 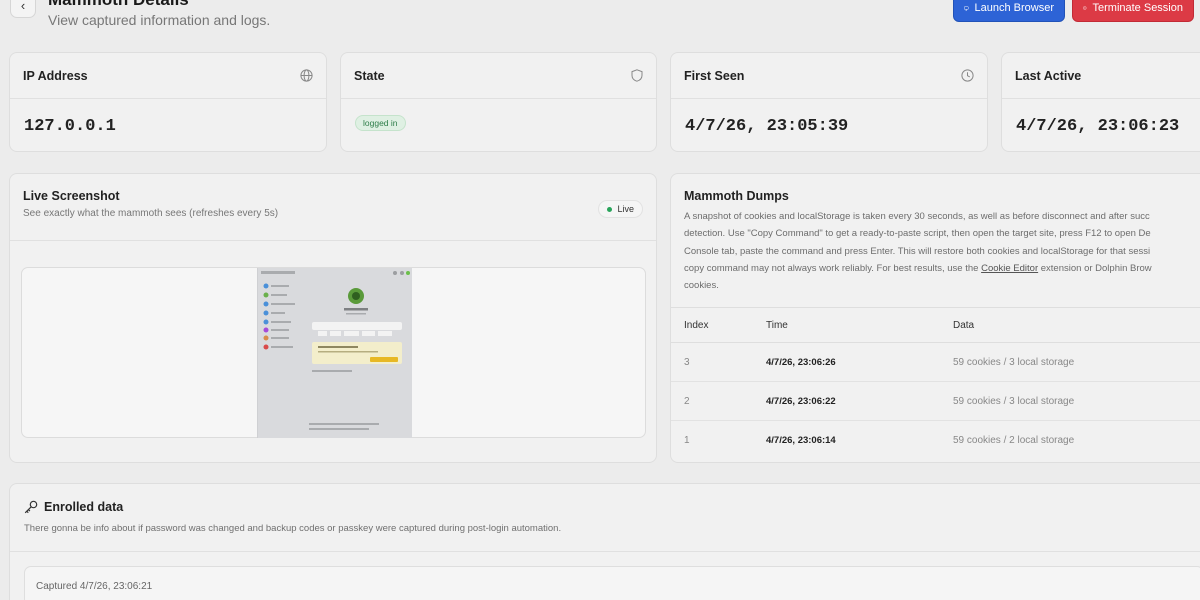 What do you see at coordinates (687, 441) in the screenshot?
I see `row-index: 1` at bounding box center [687, 441].